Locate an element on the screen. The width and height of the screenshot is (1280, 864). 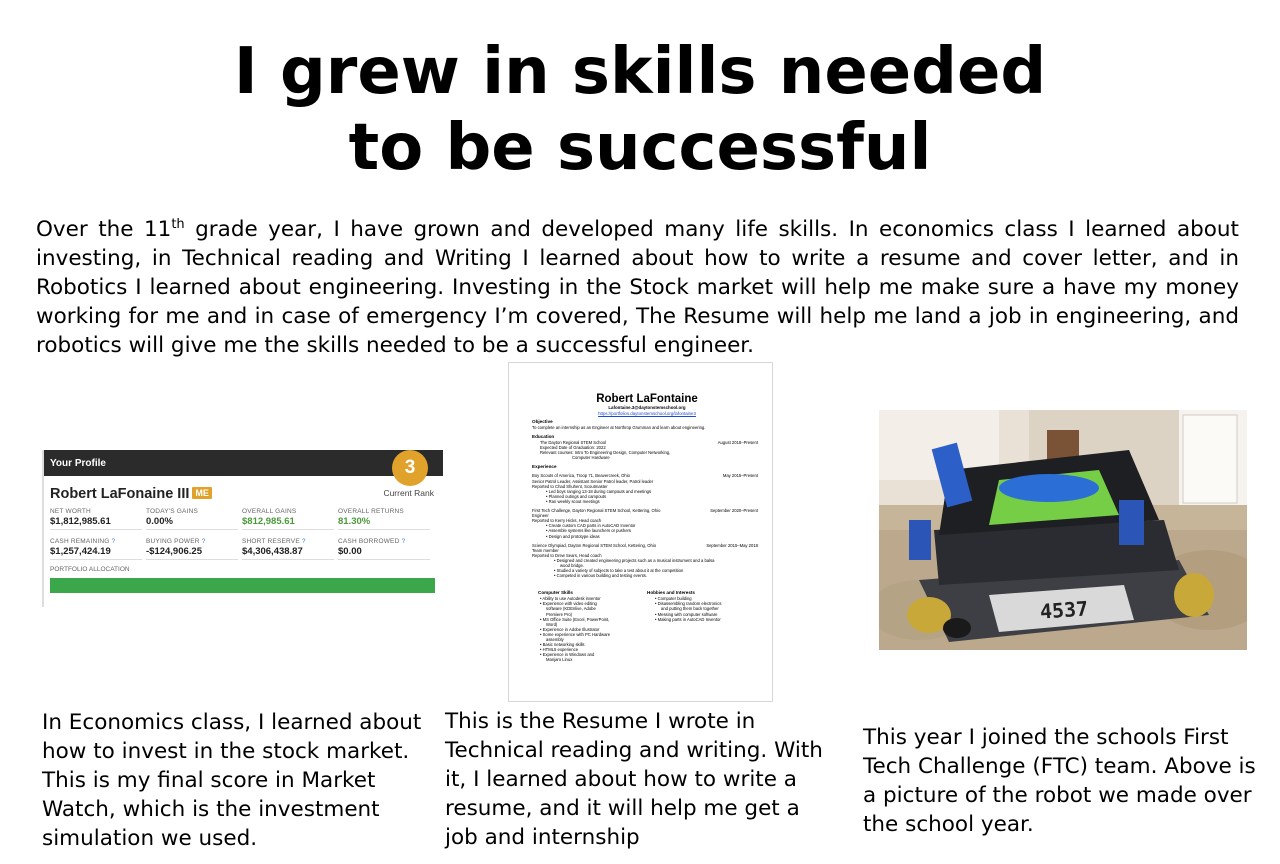
stat-short-reserve: SHORT RESERVE ? $4,306,438.87 is located at coordinates (288, 549).